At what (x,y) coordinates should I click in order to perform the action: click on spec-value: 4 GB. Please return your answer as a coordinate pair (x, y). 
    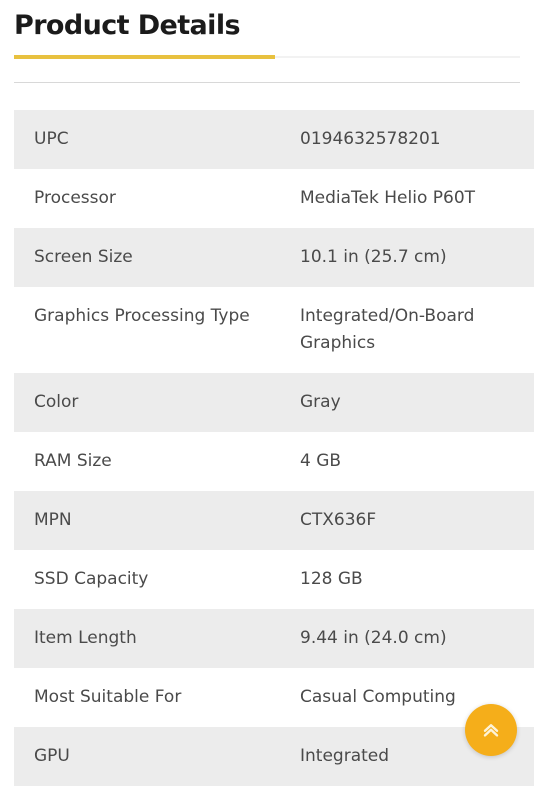
    Looking at the image, I should click on (321, 461).